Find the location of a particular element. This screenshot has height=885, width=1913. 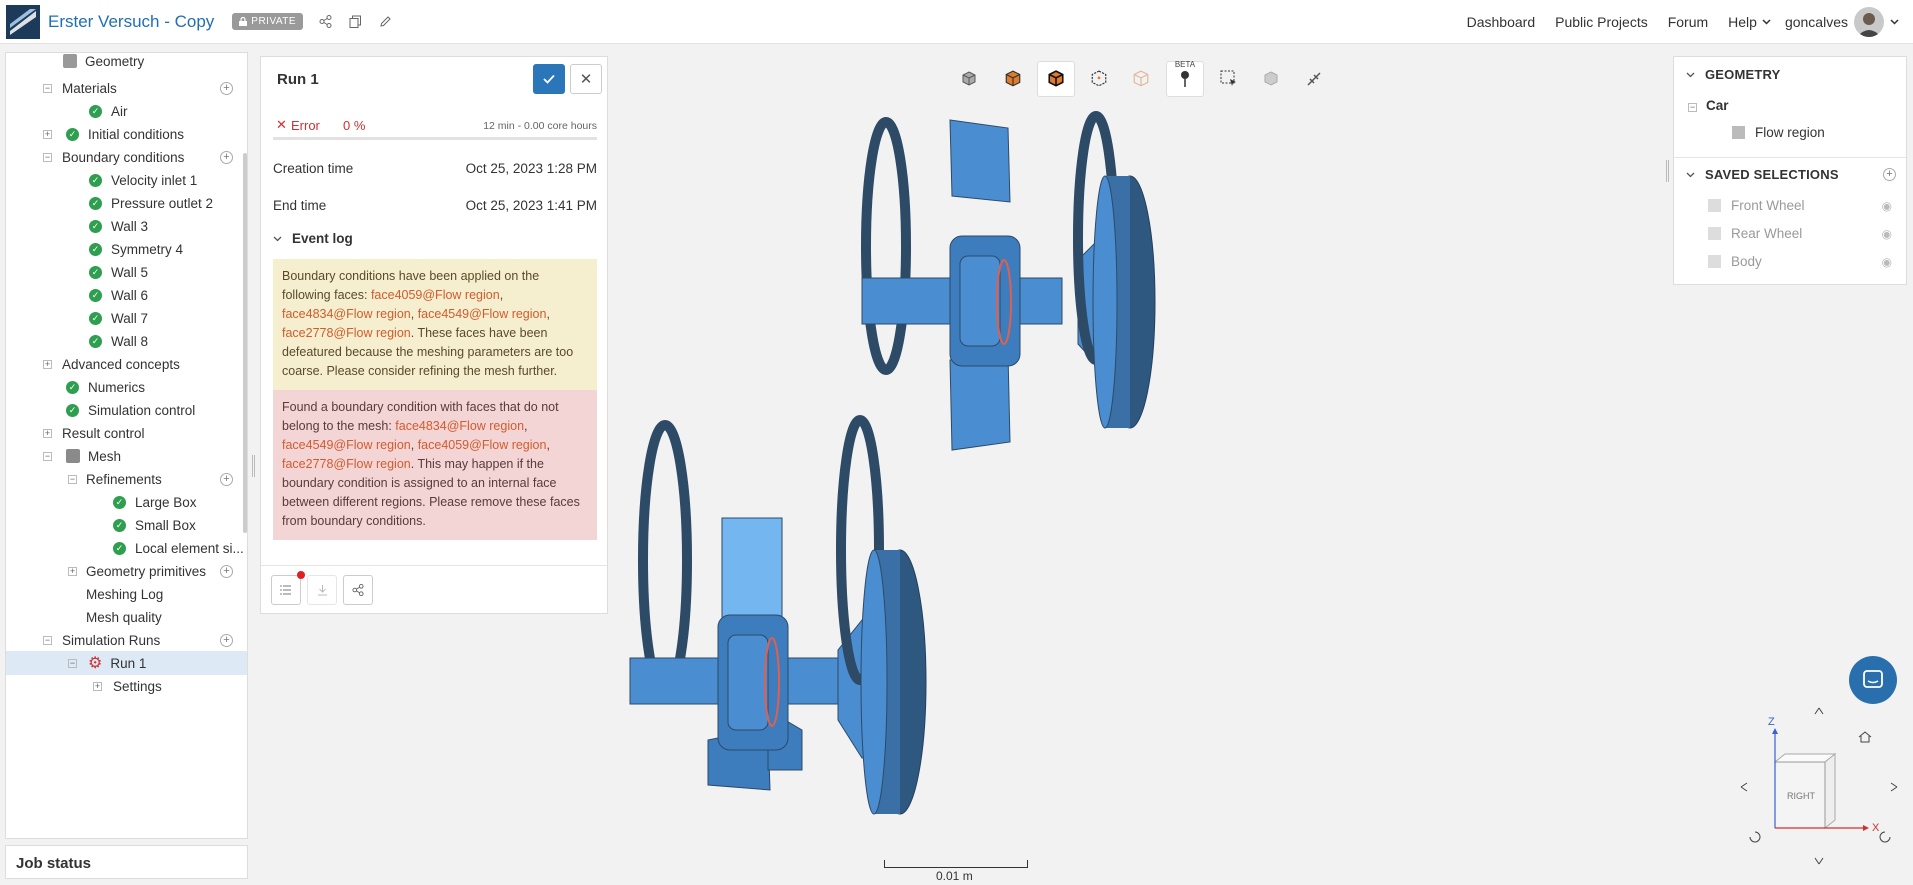

tree-item-advanced-concepts: Advanced concepts is located at coordinates (121, 364).